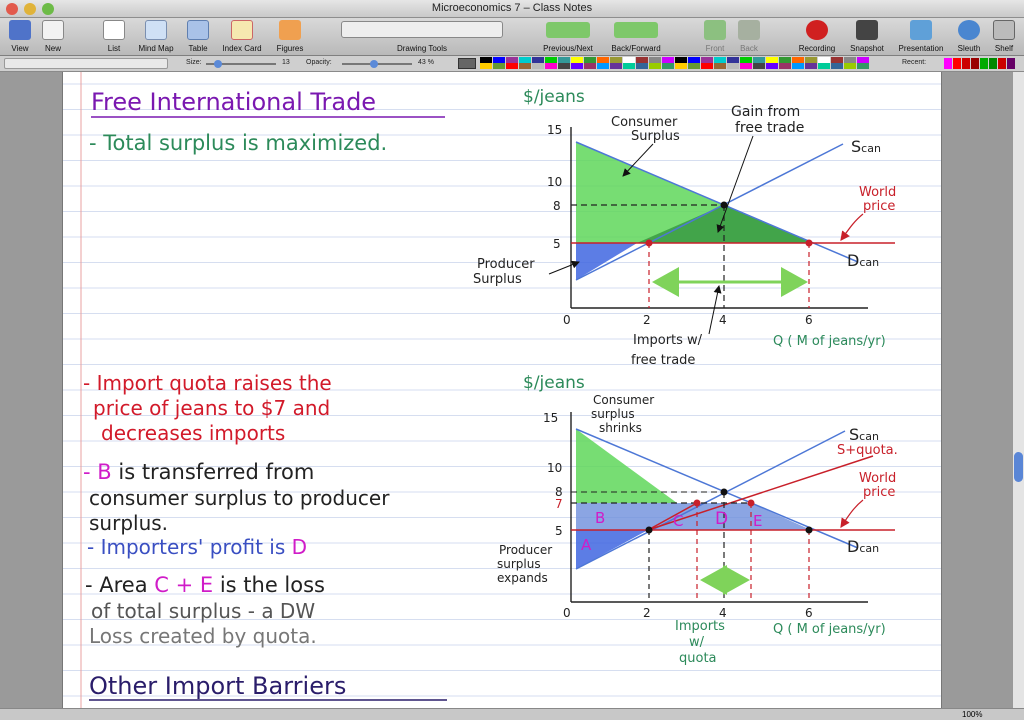 Image resolution: width=1024 pixels, height=720 pixels. I want to click on new-page-icon, so click(53, 30).